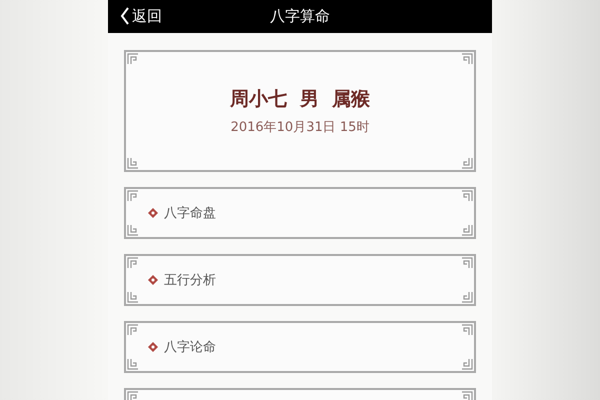 This screenshot has height=400, width=600. What do you see at coordinates (190, 280) in the screenshot?
I see `menu-label: 五行分析` at bounding box center [190, 280].